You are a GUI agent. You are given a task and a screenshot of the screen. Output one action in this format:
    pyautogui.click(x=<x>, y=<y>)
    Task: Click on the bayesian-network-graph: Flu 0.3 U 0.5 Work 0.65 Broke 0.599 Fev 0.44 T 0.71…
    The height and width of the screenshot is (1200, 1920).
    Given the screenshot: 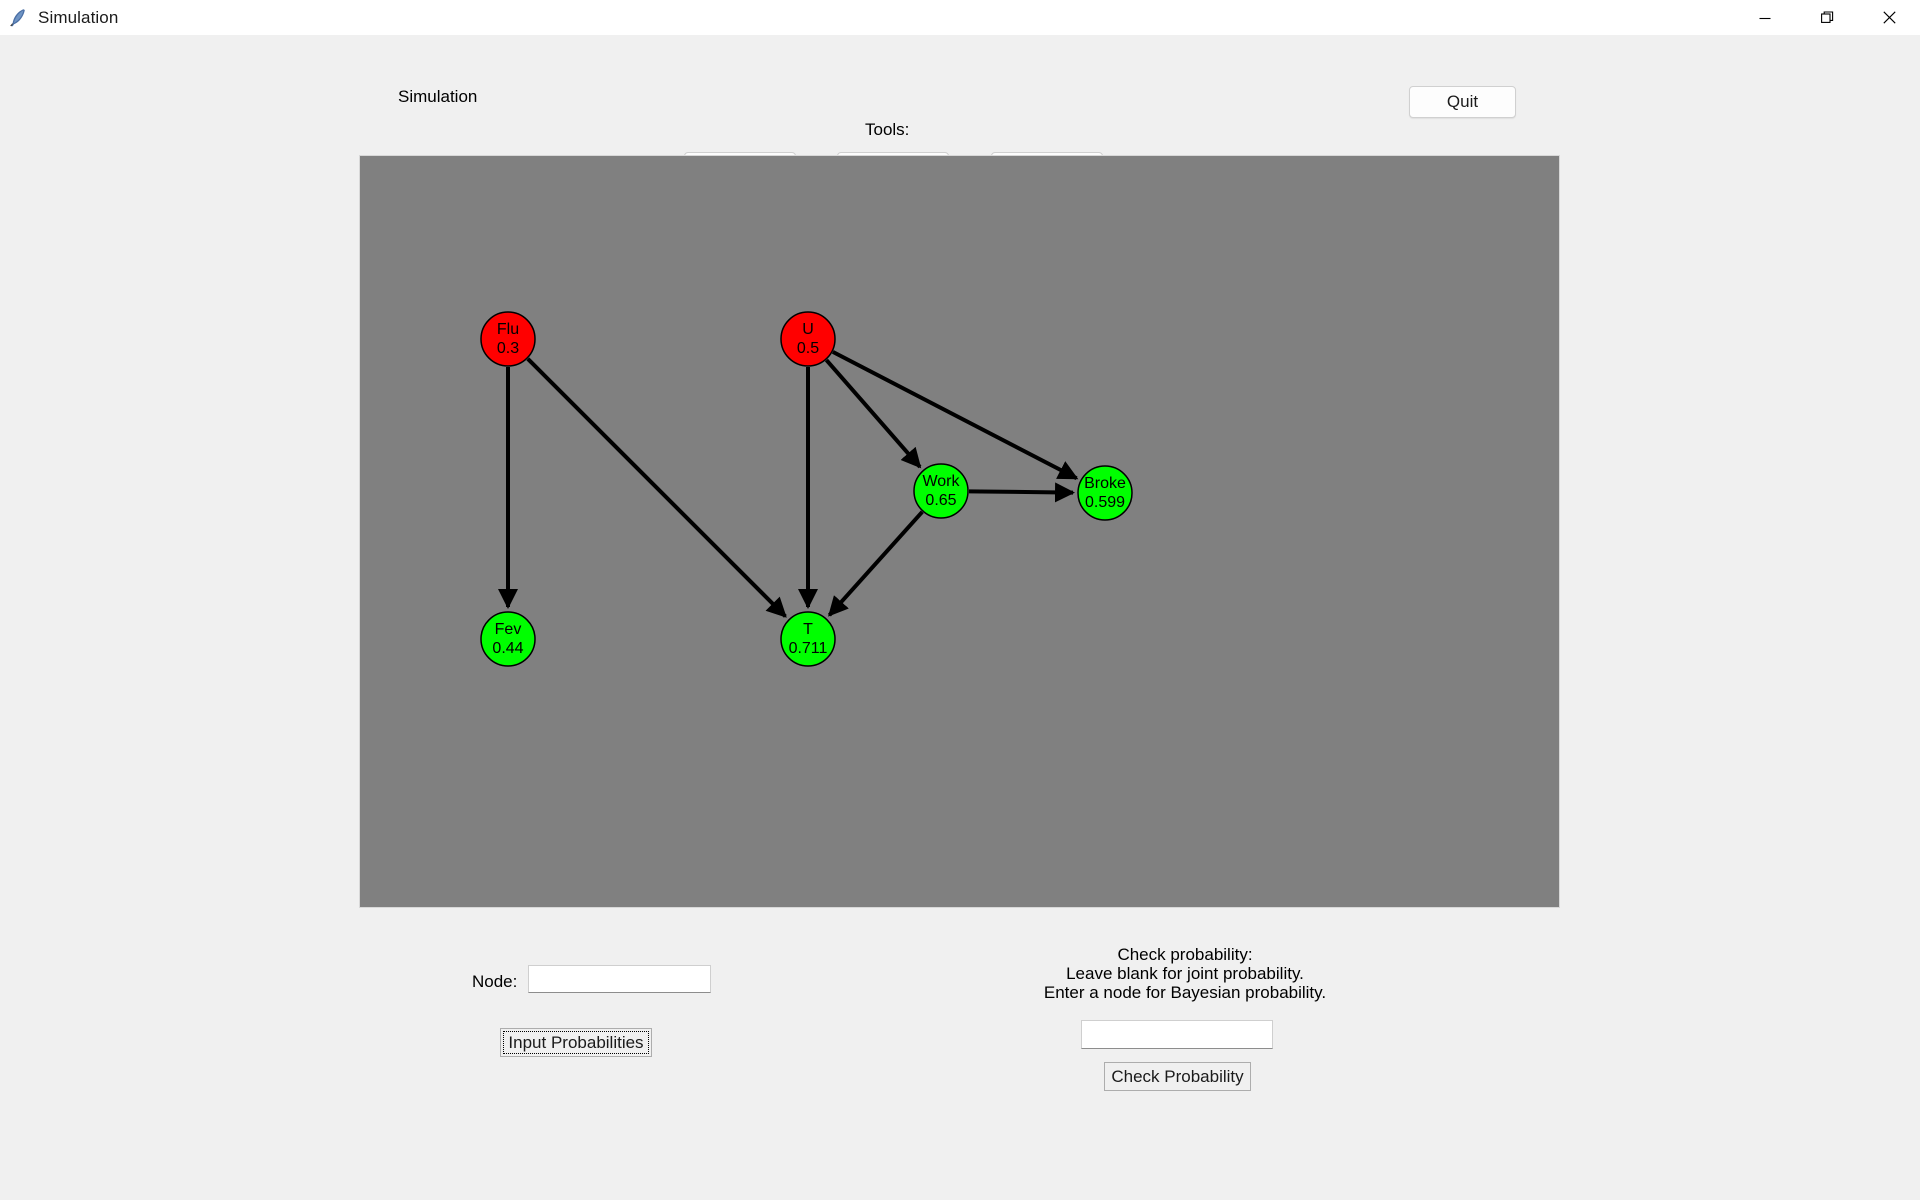 What is the action you would take?
    pyautogui.click(x=806, y=489)
    